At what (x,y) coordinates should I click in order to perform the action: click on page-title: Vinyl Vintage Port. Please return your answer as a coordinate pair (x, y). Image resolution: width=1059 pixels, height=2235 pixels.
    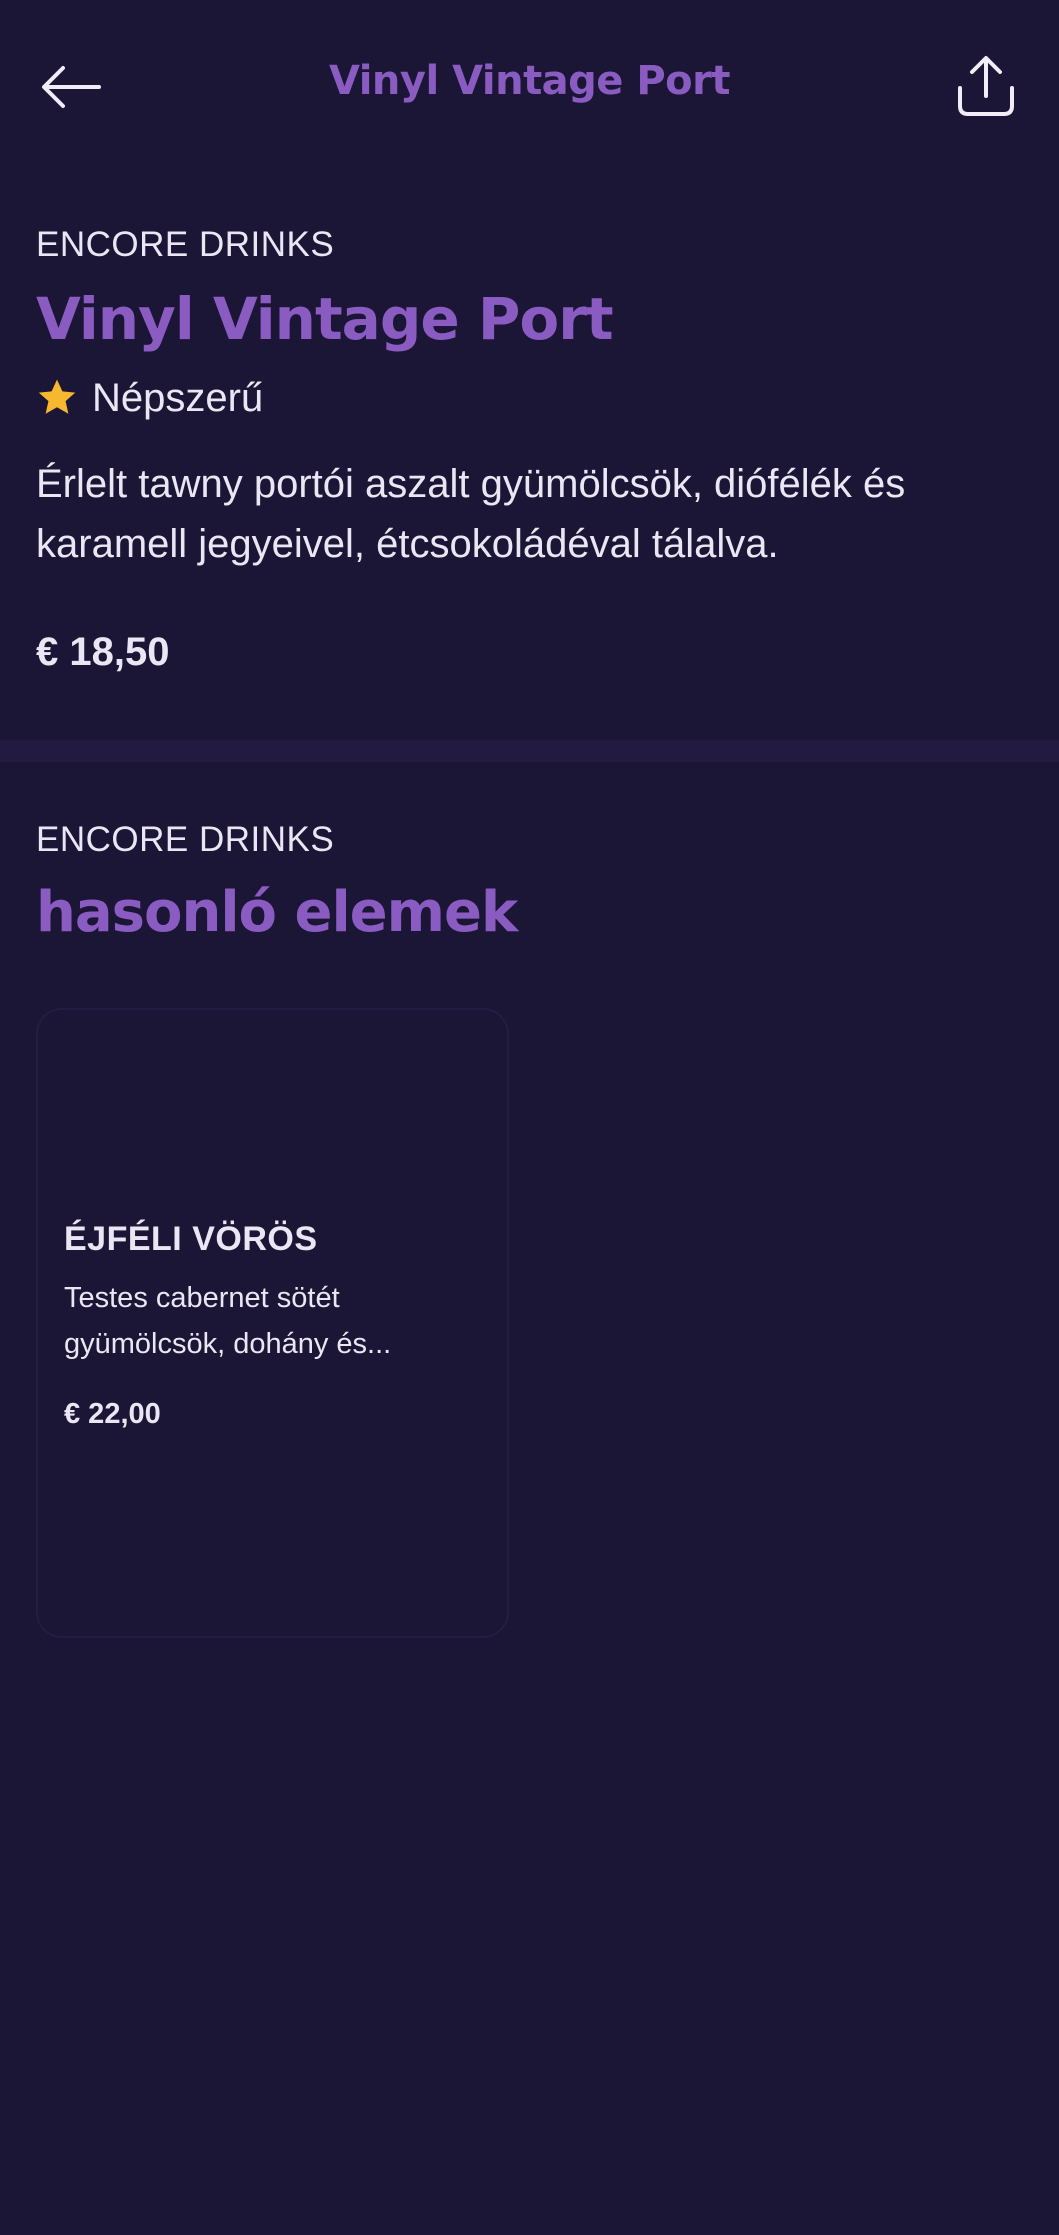
    Looking at the image, I should click on (529, 81).